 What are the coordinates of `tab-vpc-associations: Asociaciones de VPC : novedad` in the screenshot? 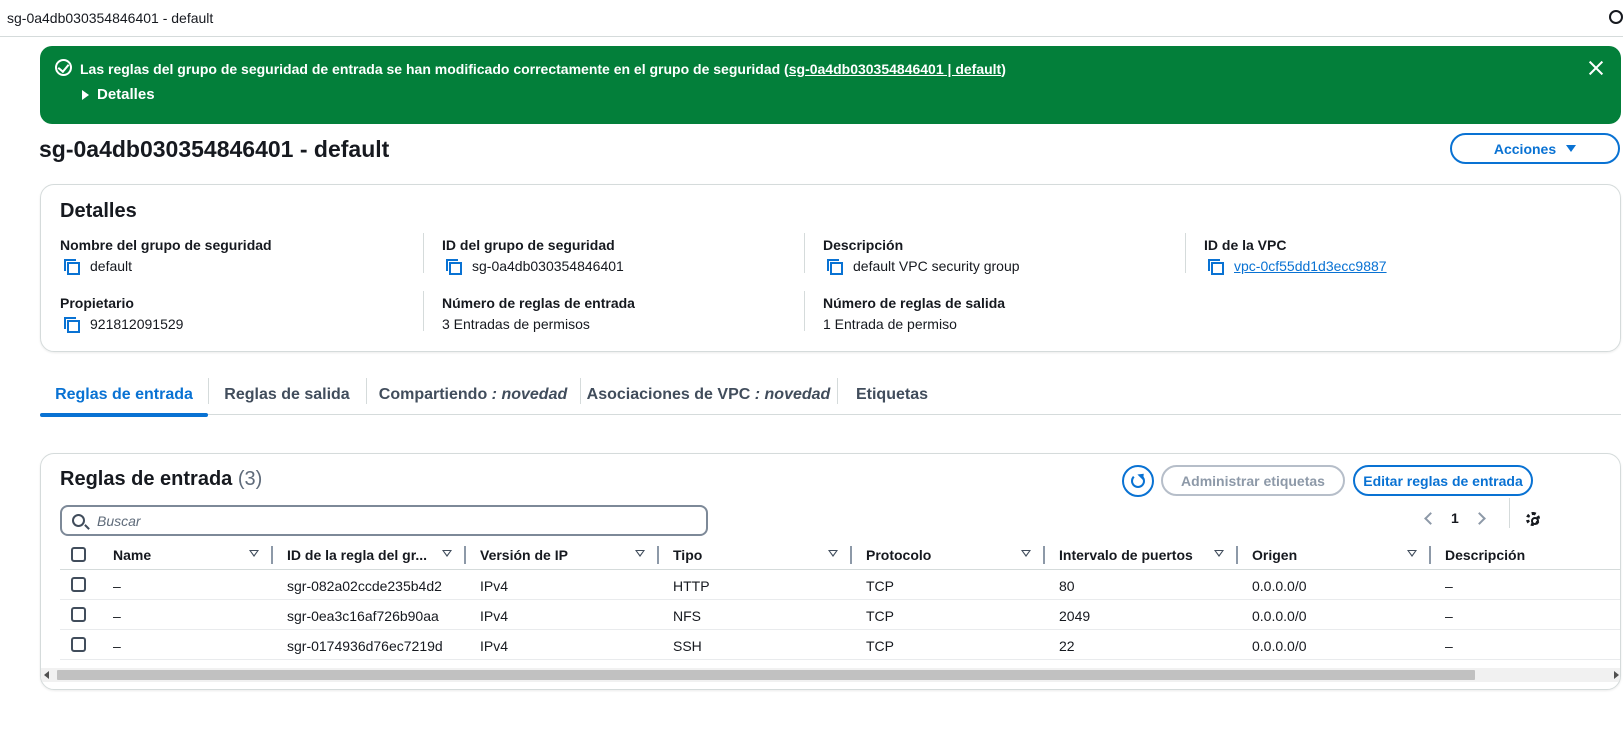 It's located at (708, 395).